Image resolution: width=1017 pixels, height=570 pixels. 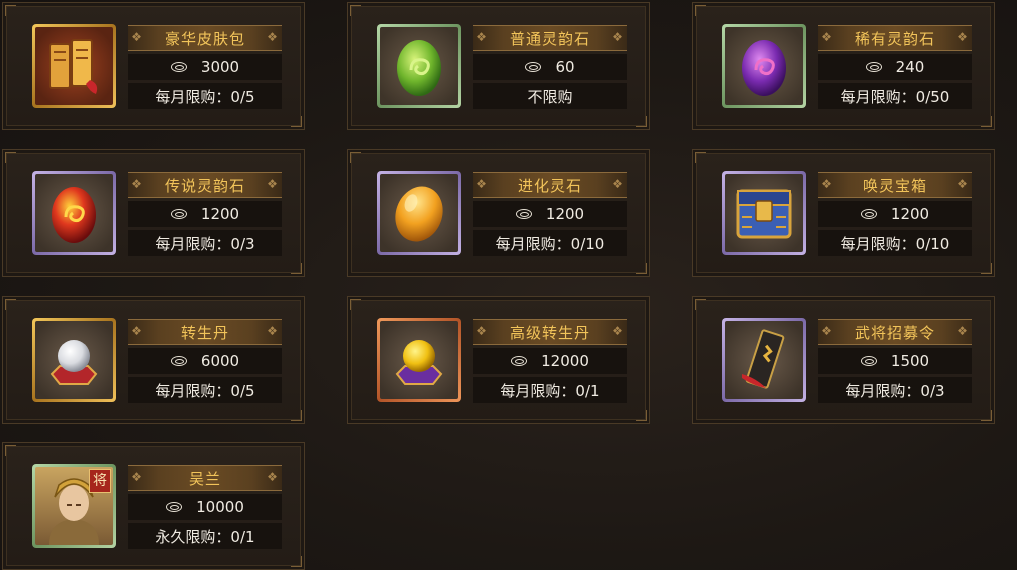 I want to click on item-price: 240, so click(x=895, y=67).